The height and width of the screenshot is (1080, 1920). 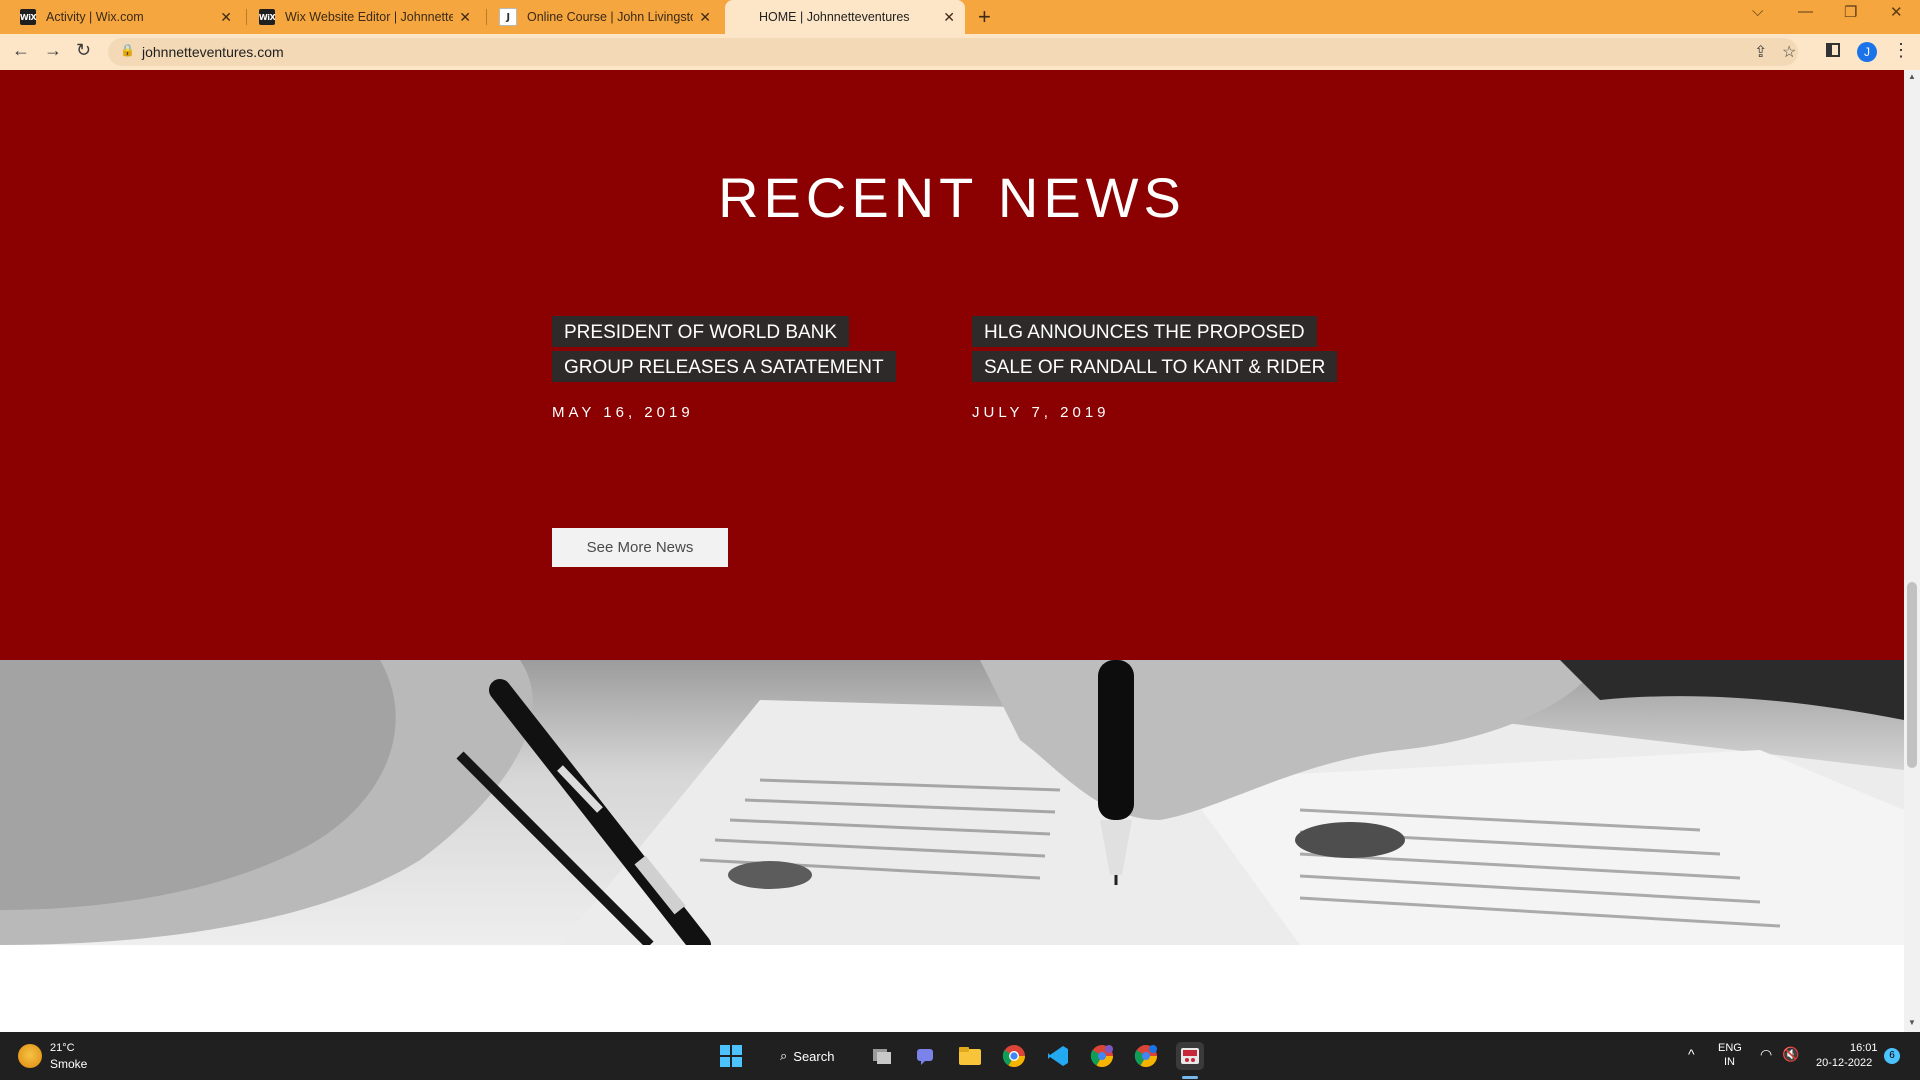 I want to click on tab-title: Wix Website Editor | Johnnetteventures, so click(x=369, y=17).